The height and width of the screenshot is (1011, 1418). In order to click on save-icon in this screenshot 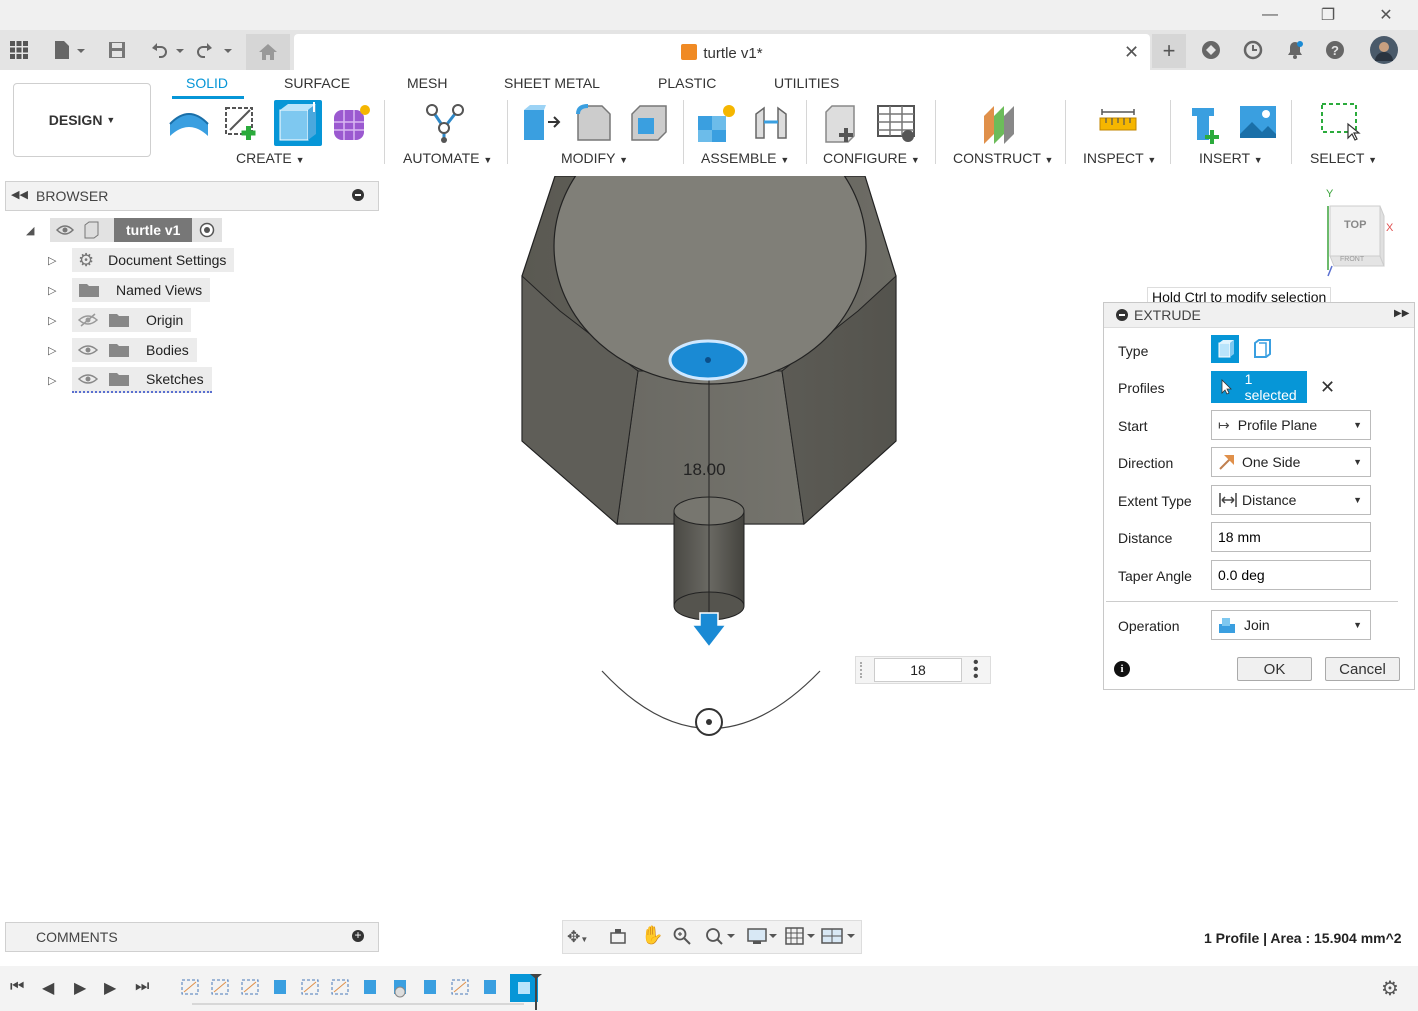, I will do `click(117, 50)`.